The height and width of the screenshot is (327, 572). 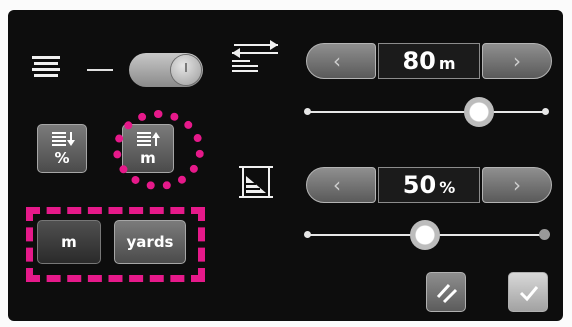 I want to click on percent-slider-thumb, so click(x=425, y=235).